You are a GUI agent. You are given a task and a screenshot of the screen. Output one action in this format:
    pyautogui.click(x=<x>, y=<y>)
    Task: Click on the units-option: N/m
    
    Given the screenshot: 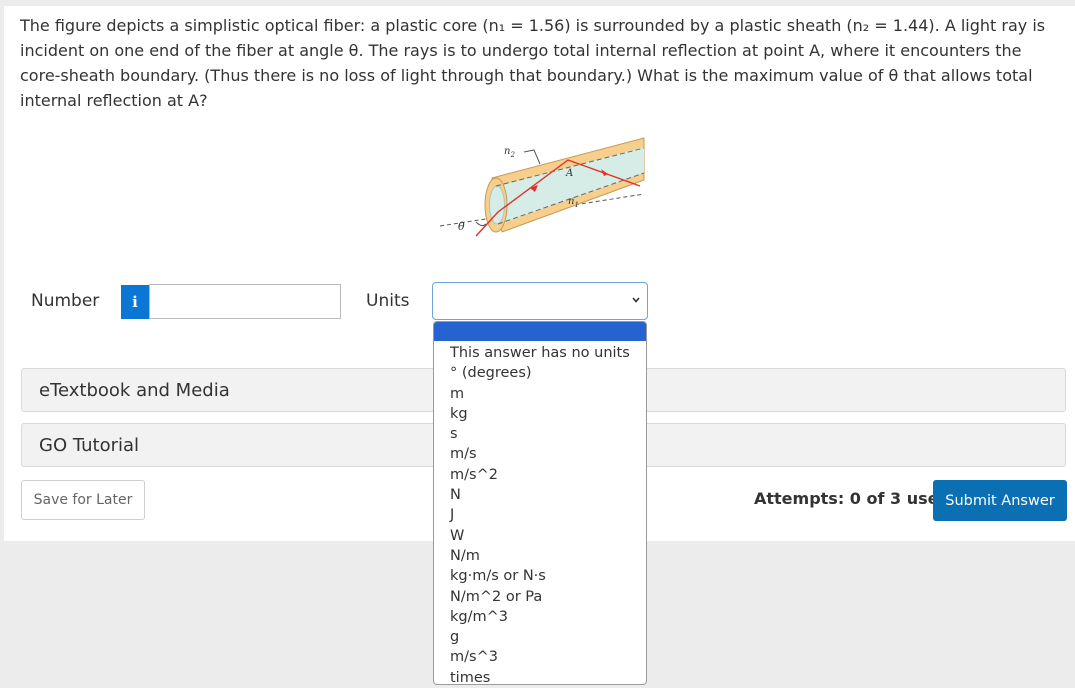 What is the action you would take?
    pyautogui.click(x=548, y=556)
    